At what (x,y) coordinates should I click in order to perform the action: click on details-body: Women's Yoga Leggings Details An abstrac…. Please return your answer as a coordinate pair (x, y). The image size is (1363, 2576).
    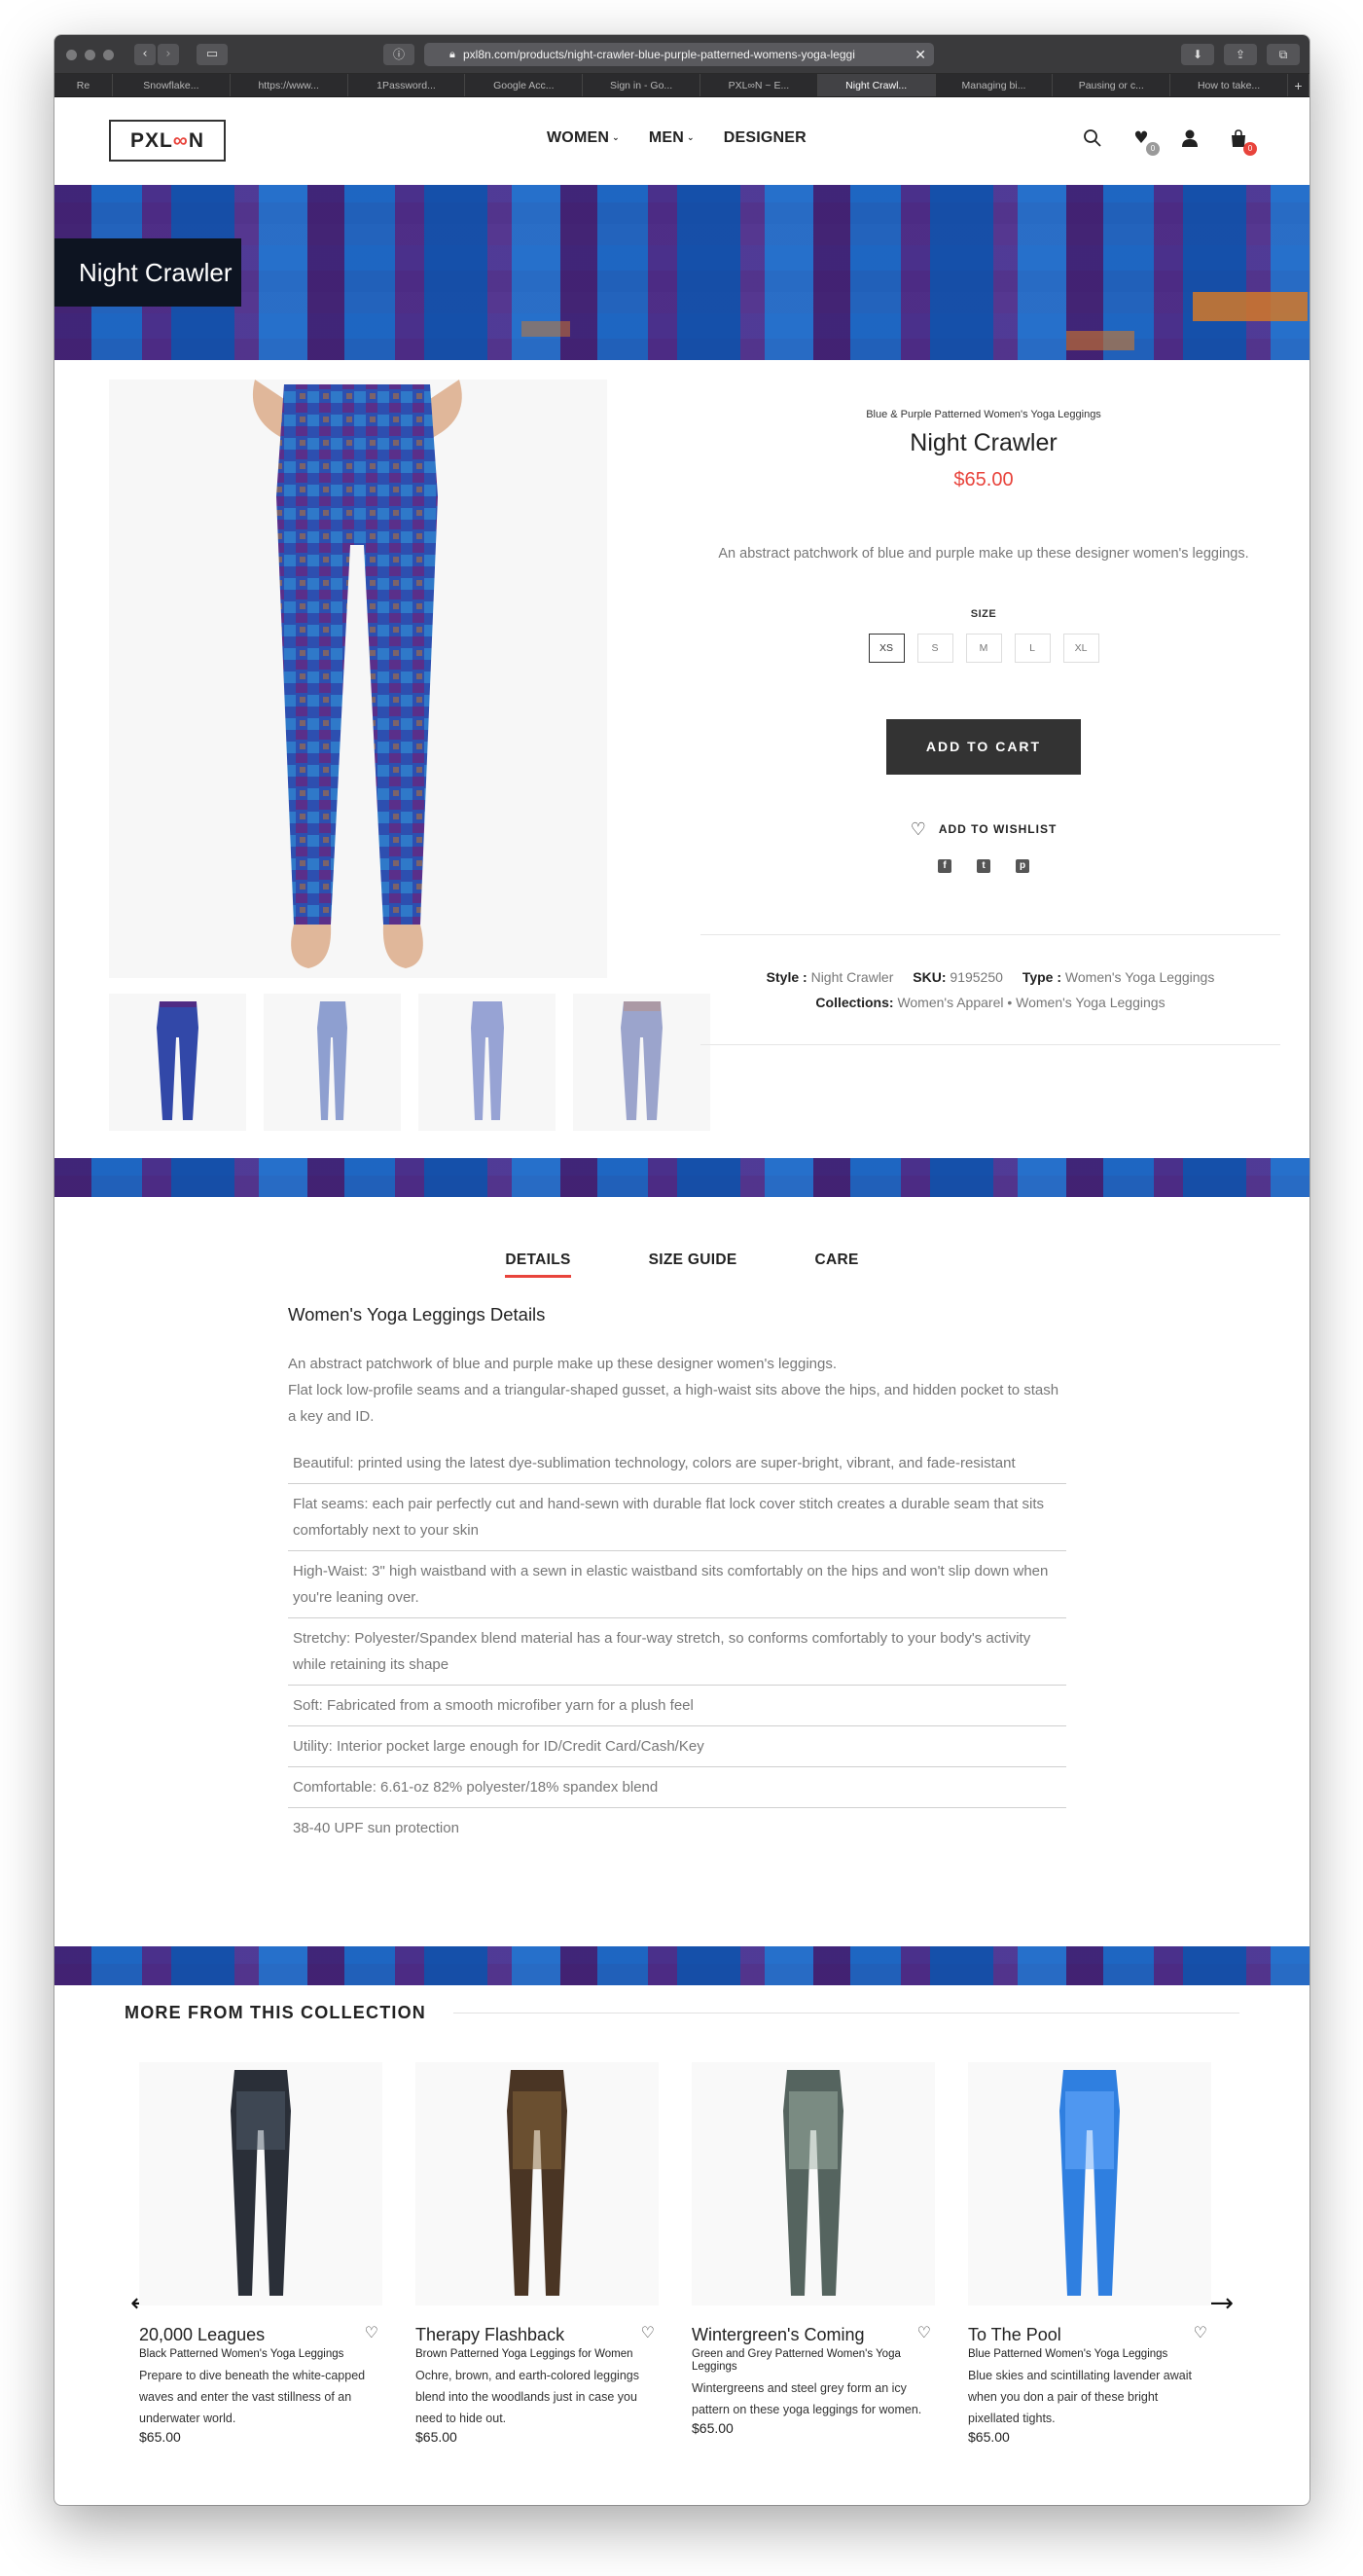
    Looking at the image, I should click on (677, 1576).